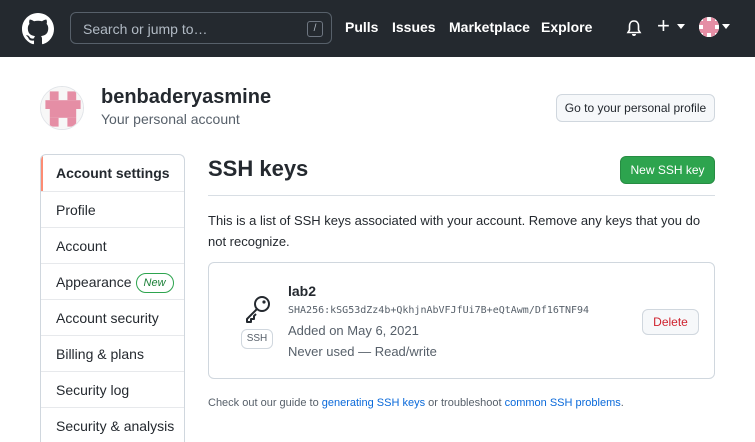  I want to click on key-usage-status: Never used — Read/write, so click(362, 351).